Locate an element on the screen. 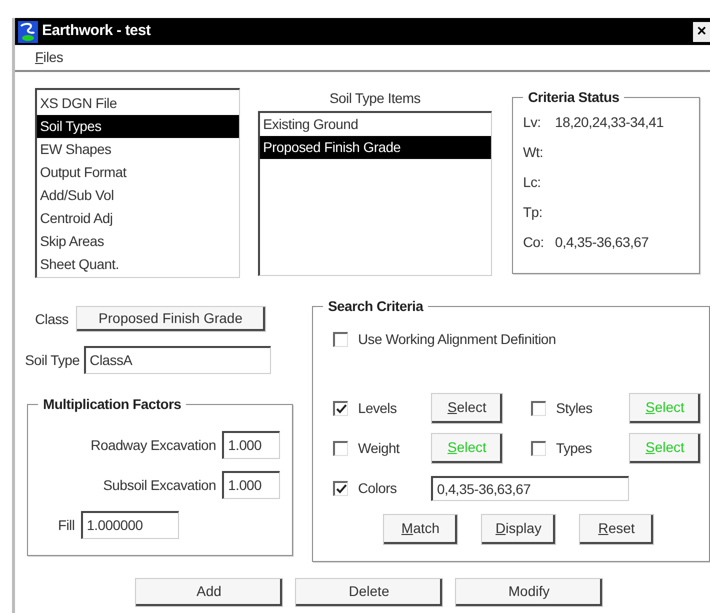  soil-type-label: Soil Type is located at coordinates (52, 360).